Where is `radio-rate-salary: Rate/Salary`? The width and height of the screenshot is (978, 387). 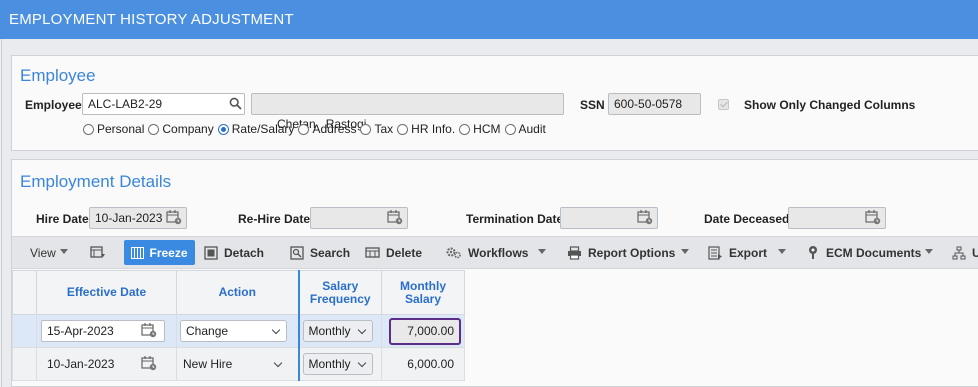 radio-rate-salary: Rate/Salary is located at coordinates (256, 129).